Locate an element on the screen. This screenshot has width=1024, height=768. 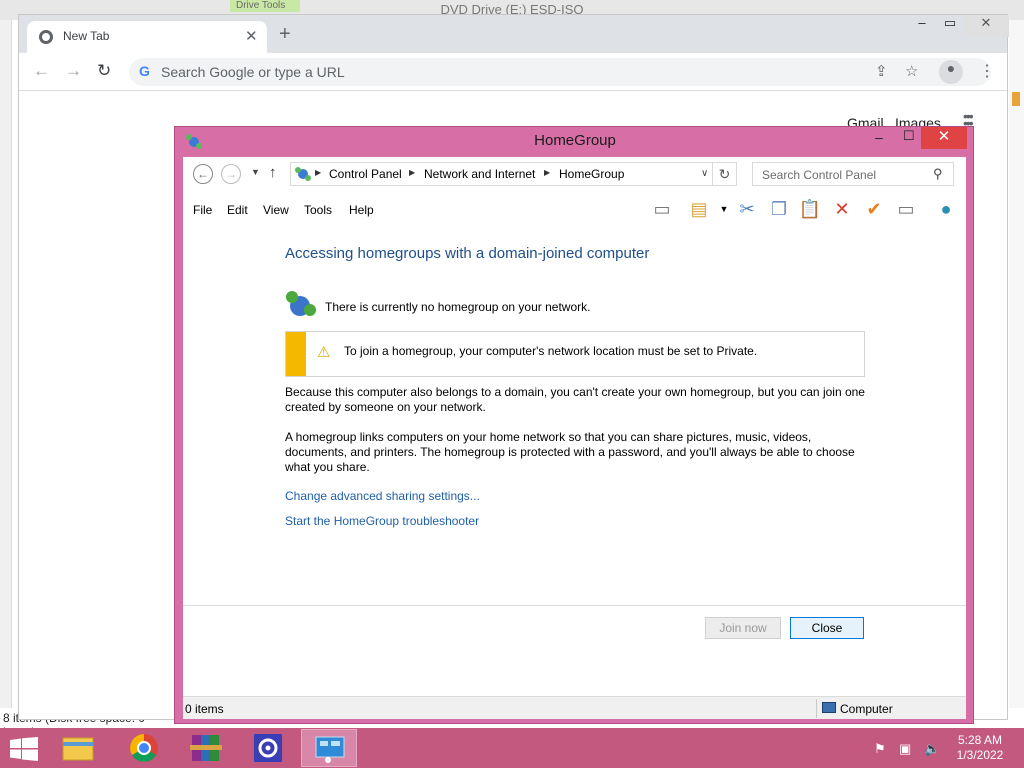
chrome-maximize-icon: ▭ is located at coordinates (950, 26).